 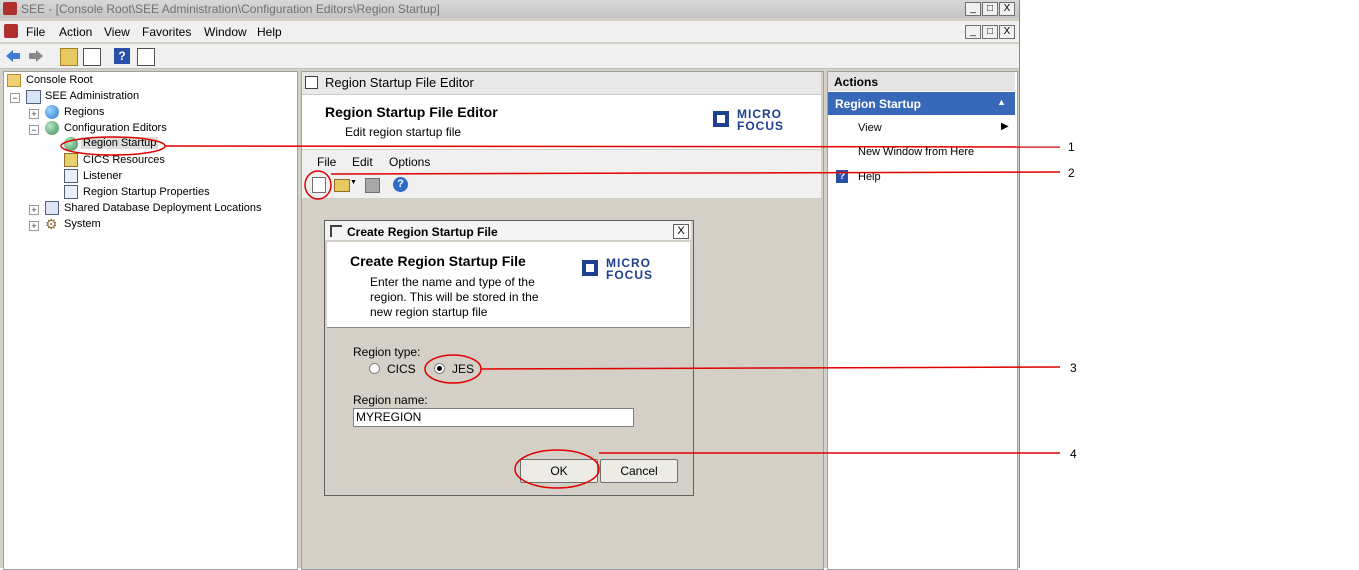 What do you see at coordinates (1071, 173) in the screenshot?
I see `annotation-label-2: 2` at bounding box center [1071, 173].